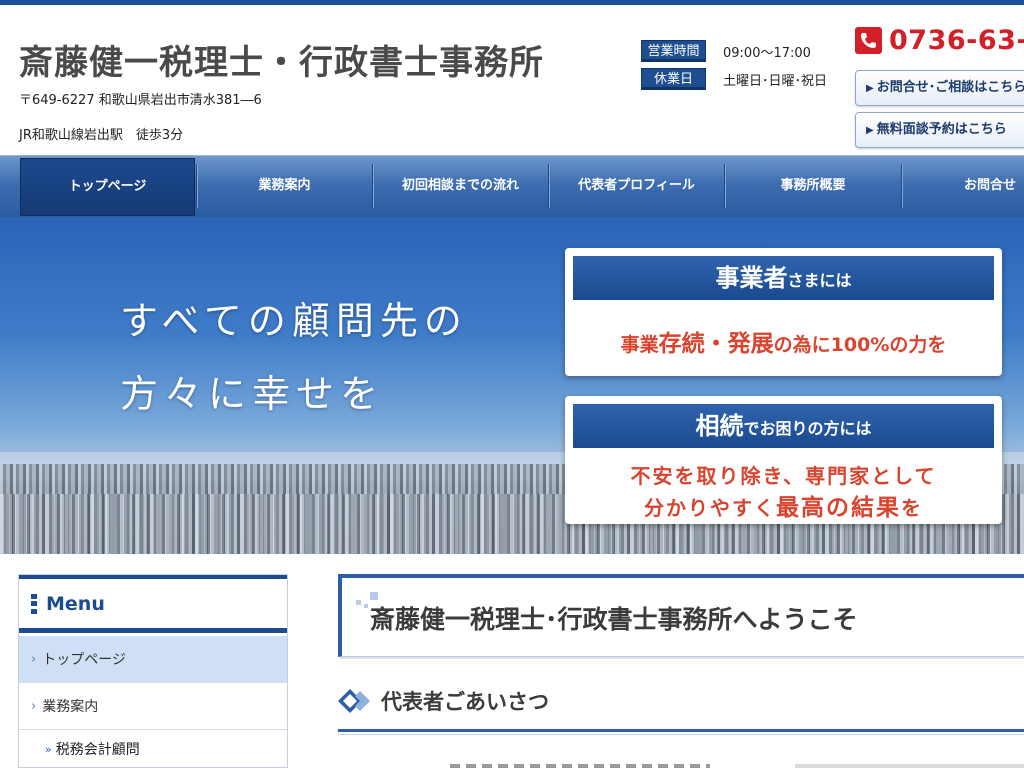  Describe the element at coordinates (868, 40) in the screenshot. I see `phone-icon` at that location.